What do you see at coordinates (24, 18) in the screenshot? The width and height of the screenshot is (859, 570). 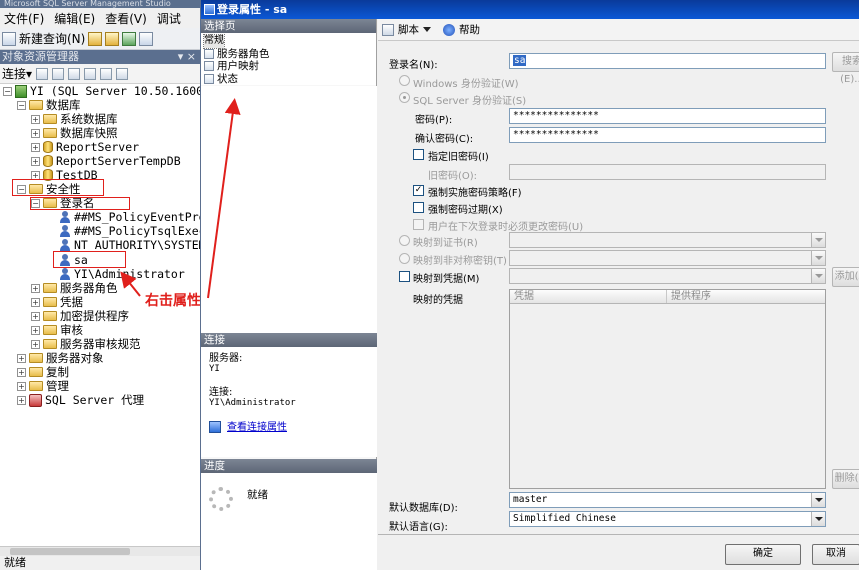 I see `menu-file: 文件(F)` at bounding box center [24, 18].